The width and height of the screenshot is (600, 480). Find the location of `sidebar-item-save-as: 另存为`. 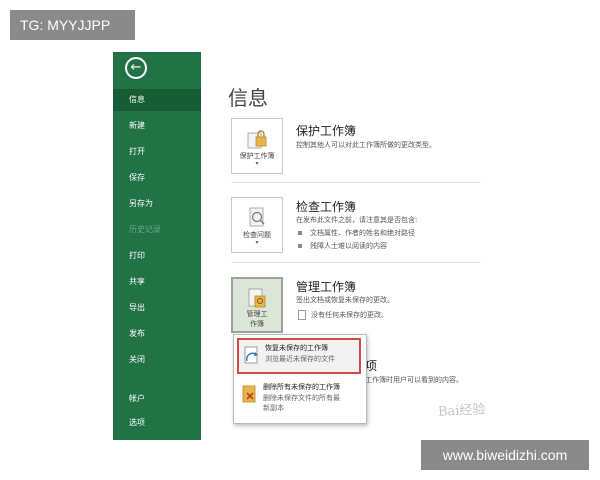

sidebar-item-save-as: 另存为 is located at coordinates (157, 204).